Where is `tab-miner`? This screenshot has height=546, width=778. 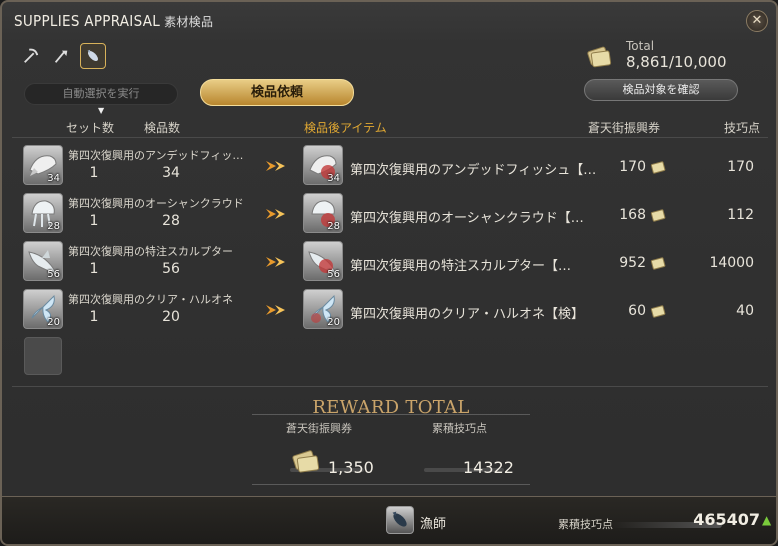
tab-miner is located at coordinates (31, 56).